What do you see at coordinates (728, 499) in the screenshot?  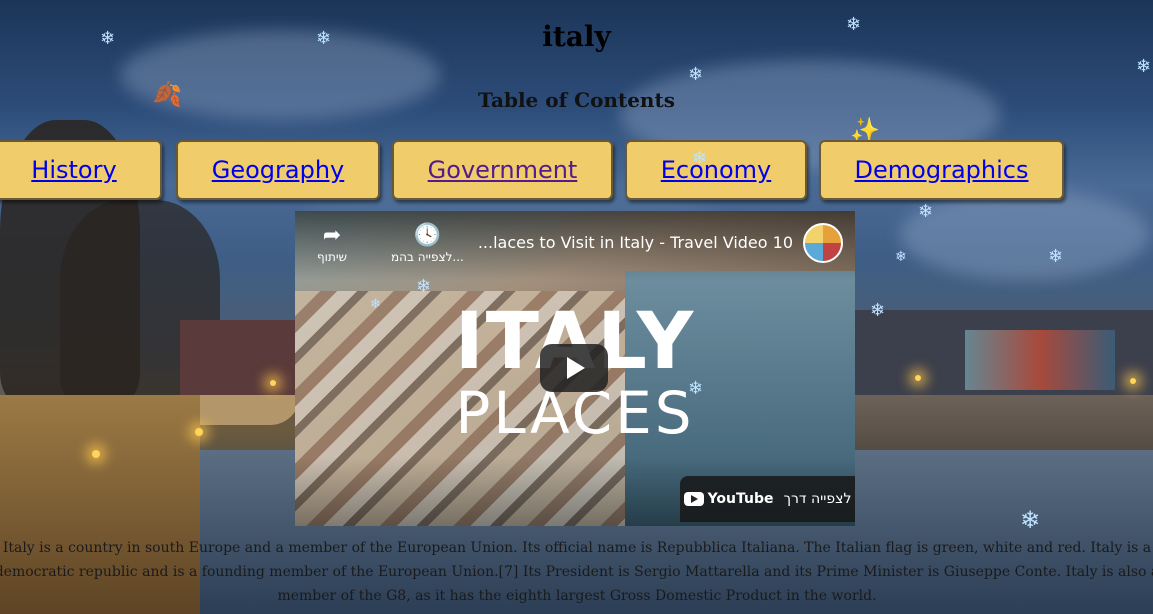 I see `youtube-logo: YouTube` at bounding box center [728, 499].